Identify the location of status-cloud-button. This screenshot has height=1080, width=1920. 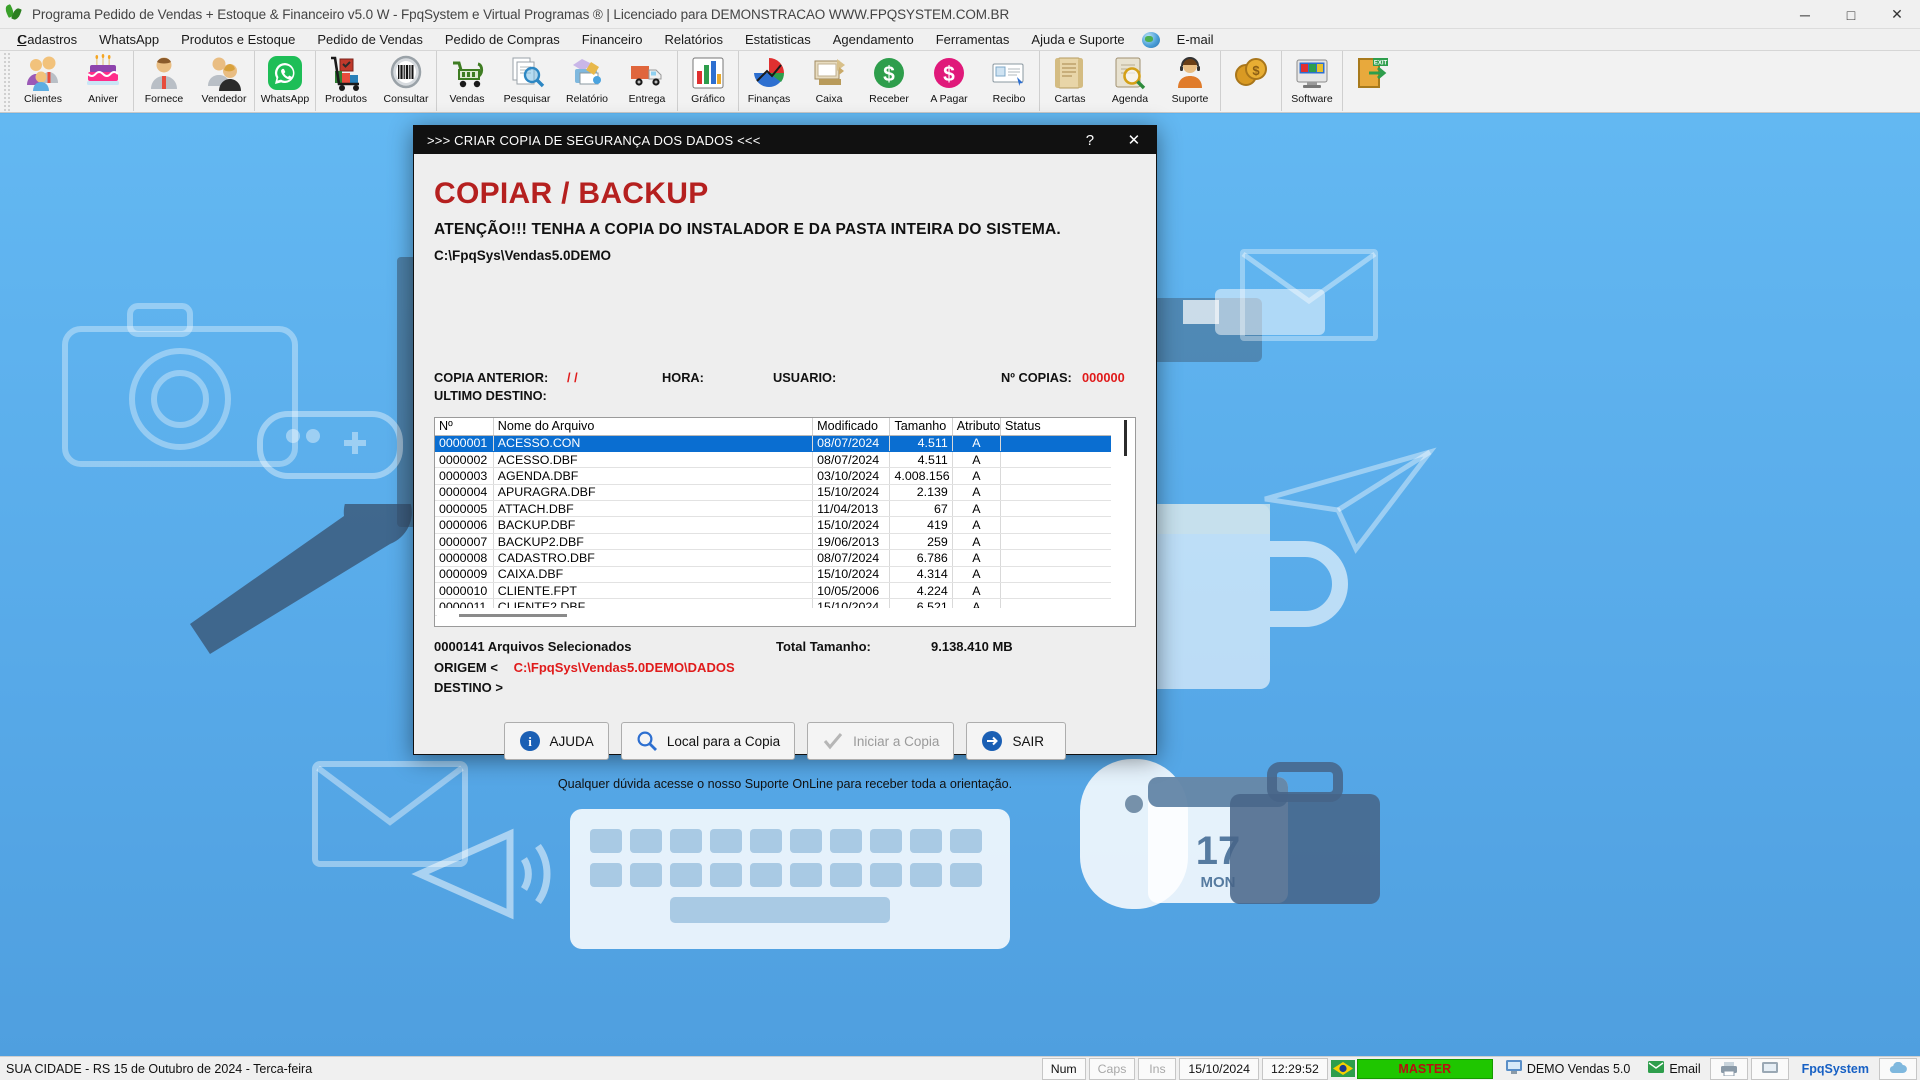
(1898, 1068).